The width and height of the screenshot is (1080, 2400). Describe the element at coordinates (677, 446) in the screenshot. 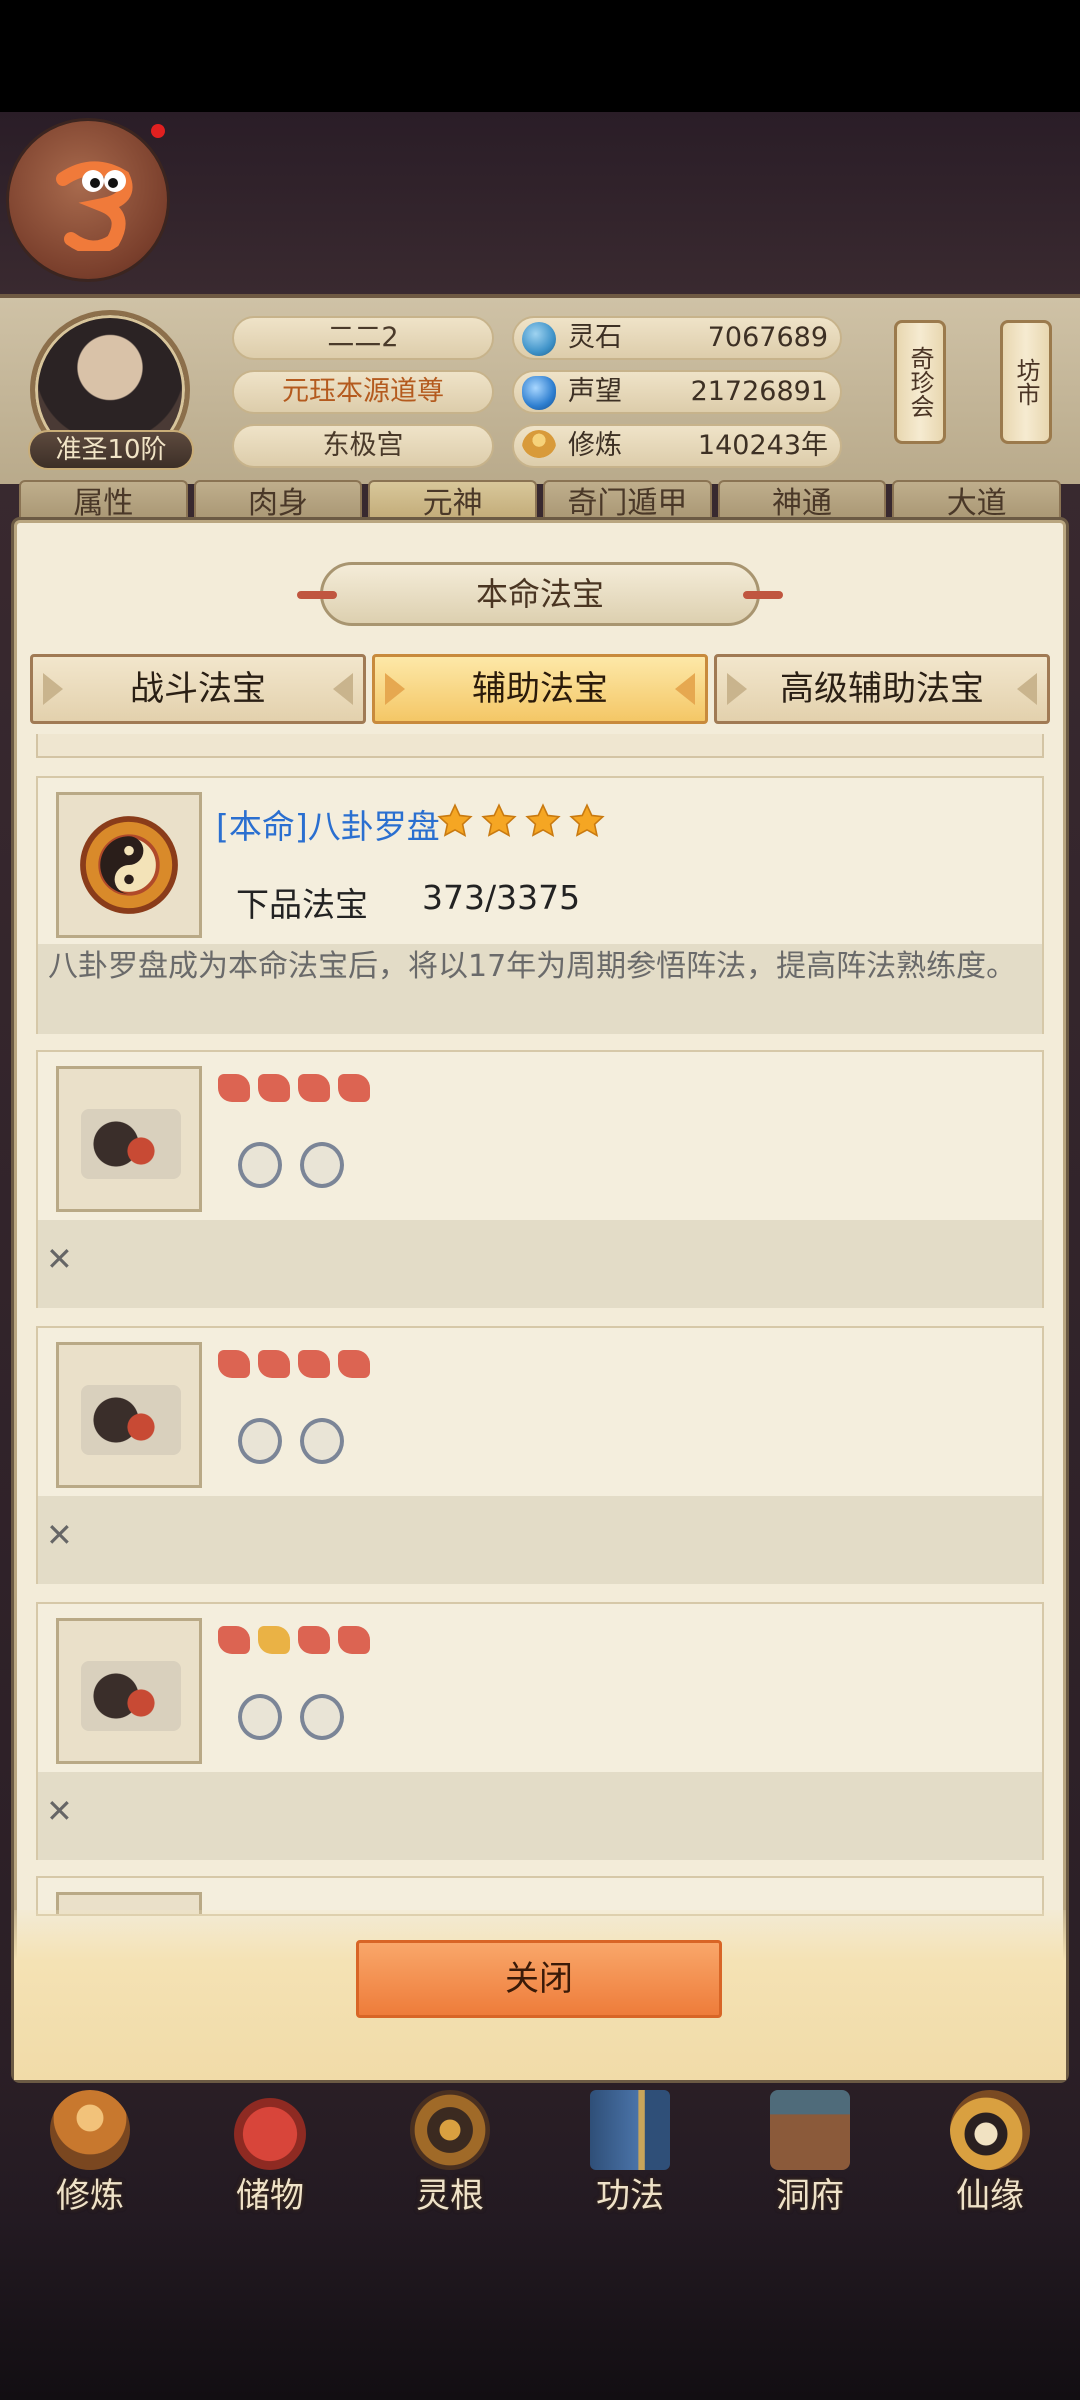

I see `resource-cultivation: 修炼 140243年` at that location.